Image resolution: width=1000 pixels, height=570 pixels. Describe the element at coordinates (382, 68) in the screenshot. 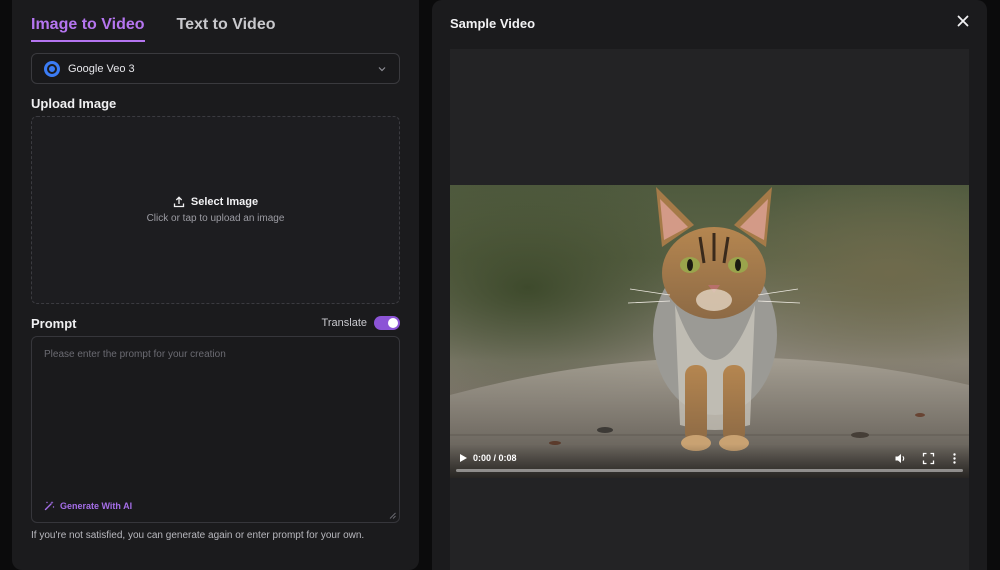

I see `chevron-down-icon` at that location.